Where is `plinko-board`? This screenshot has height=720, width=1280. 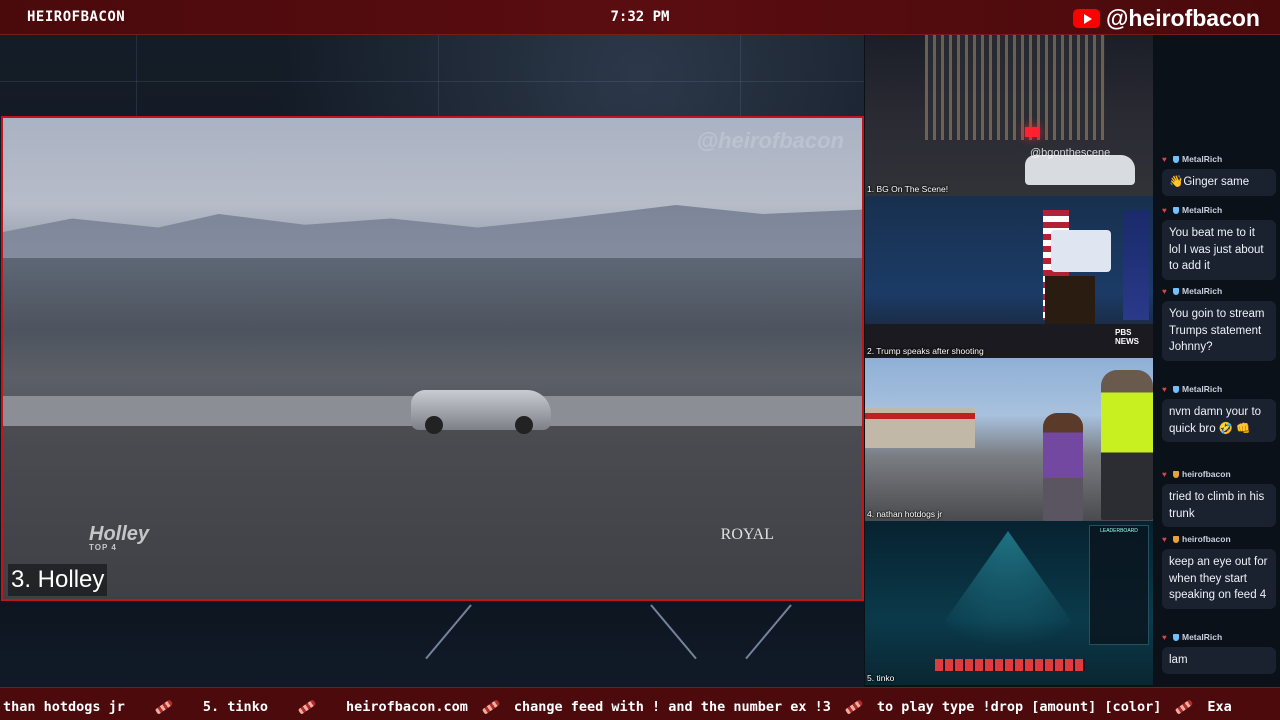
plinko-board is located at coordinates (1008, 598).